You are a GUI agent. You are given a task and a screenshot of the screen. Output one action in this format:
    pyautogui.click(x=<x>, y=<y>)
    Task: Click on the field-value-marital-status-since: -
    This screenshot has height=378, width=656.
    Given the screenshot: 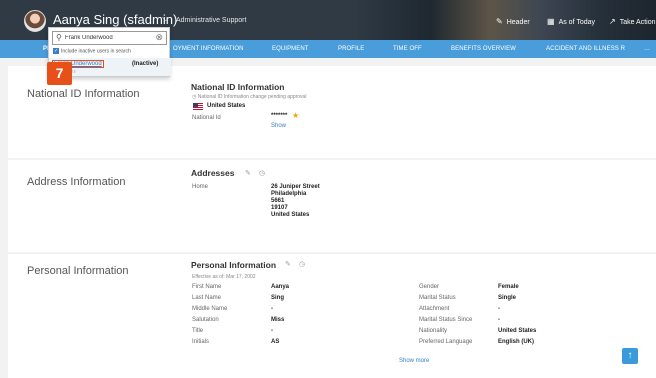 What is the action you would take?
    pyautogui.click(x=499, y=320)
    